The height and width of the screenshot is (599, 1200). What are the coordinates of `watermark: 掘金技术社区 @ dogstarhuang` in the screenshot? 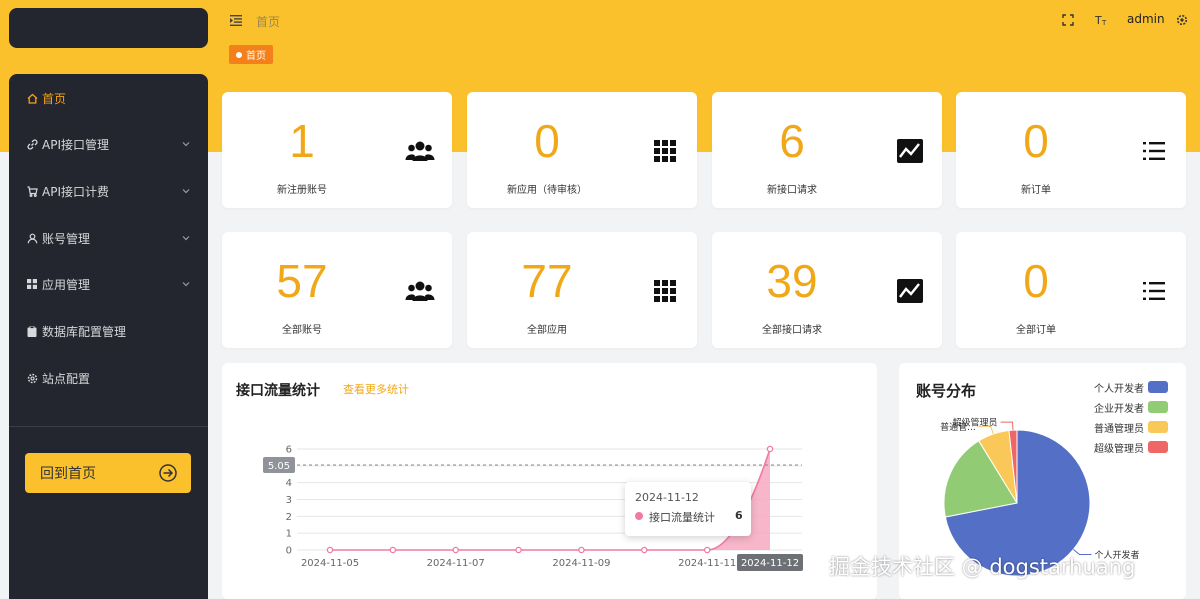 It's located at (982, 567).